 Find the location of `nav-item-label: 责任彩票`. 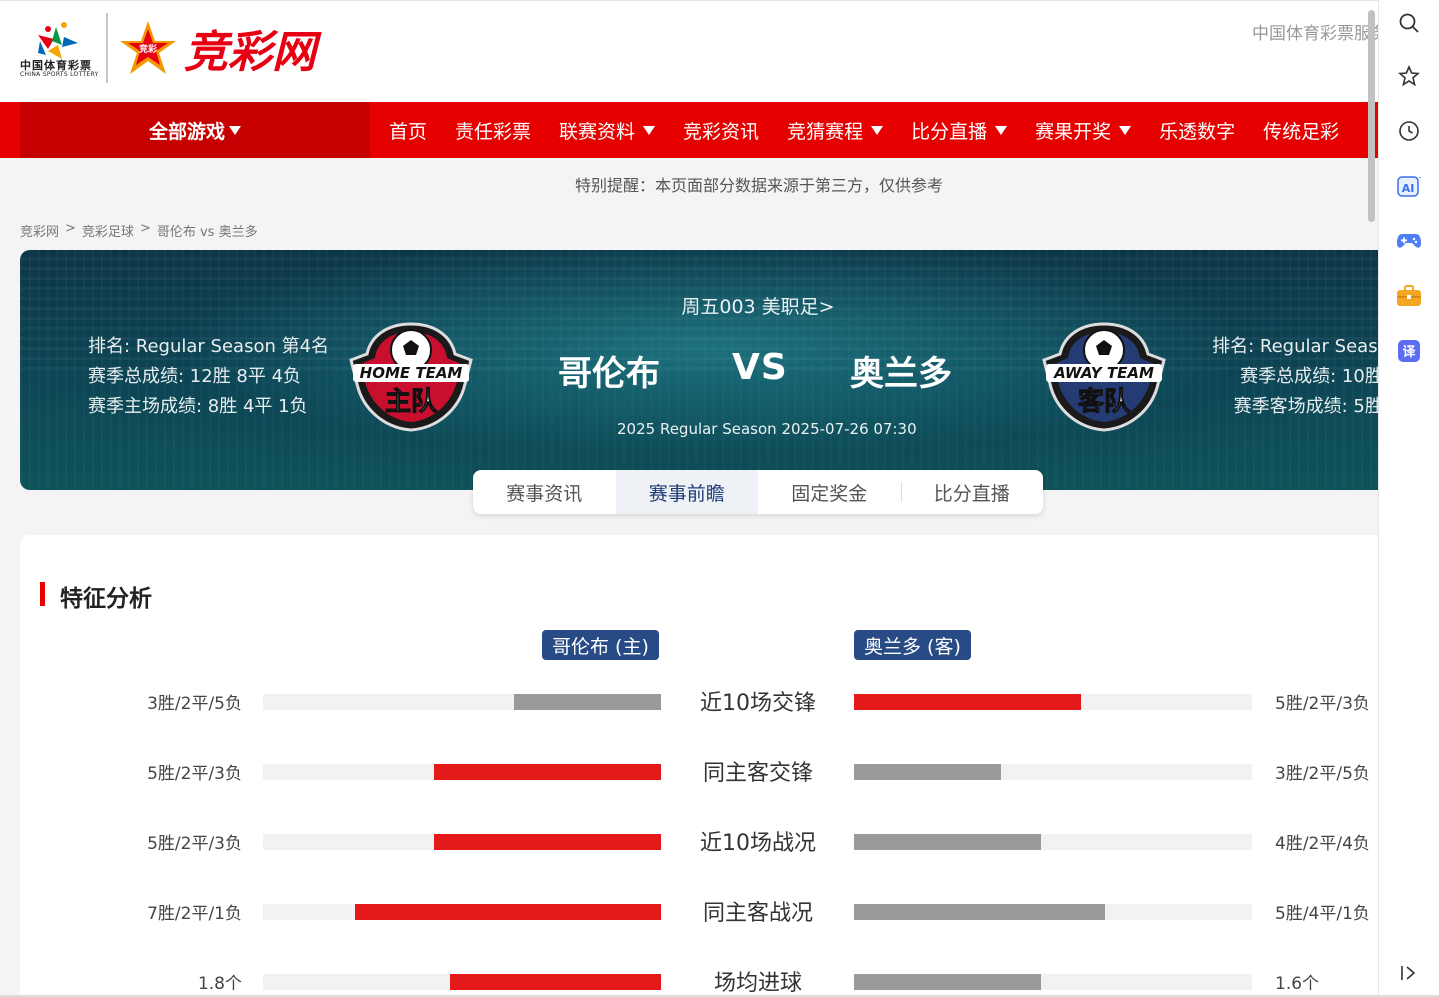

nav-item-label: 责任彩票 is located at coordinates (493, 131).